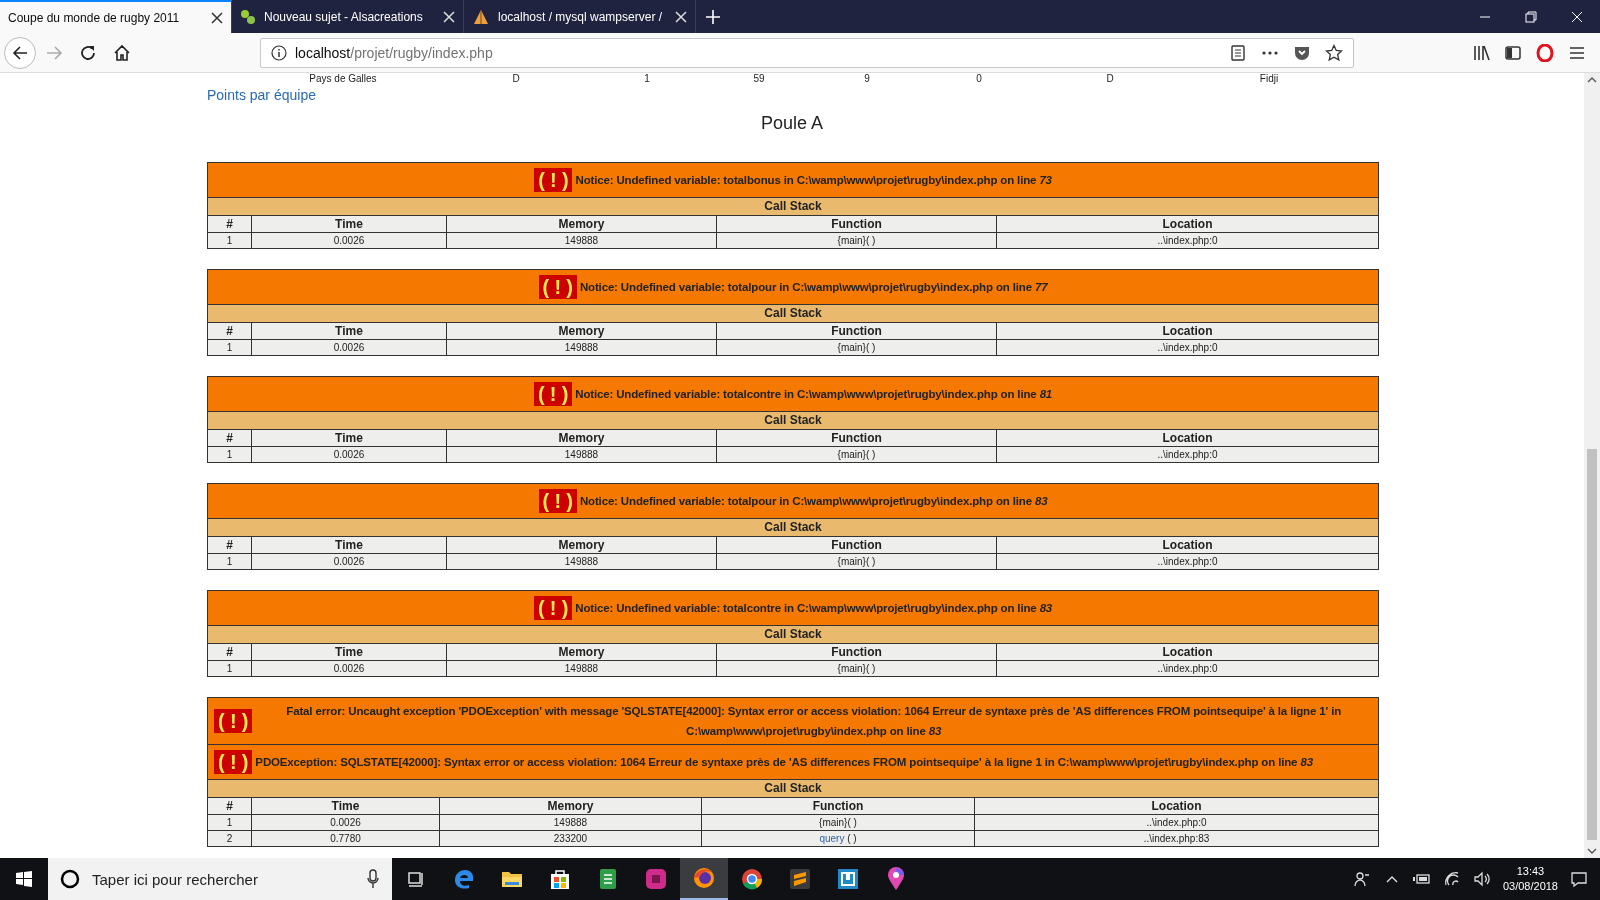  What do you see at coordinates (1334, 52) in the screenshot?
I see `star-icon` at bounding box center [1334, 52].